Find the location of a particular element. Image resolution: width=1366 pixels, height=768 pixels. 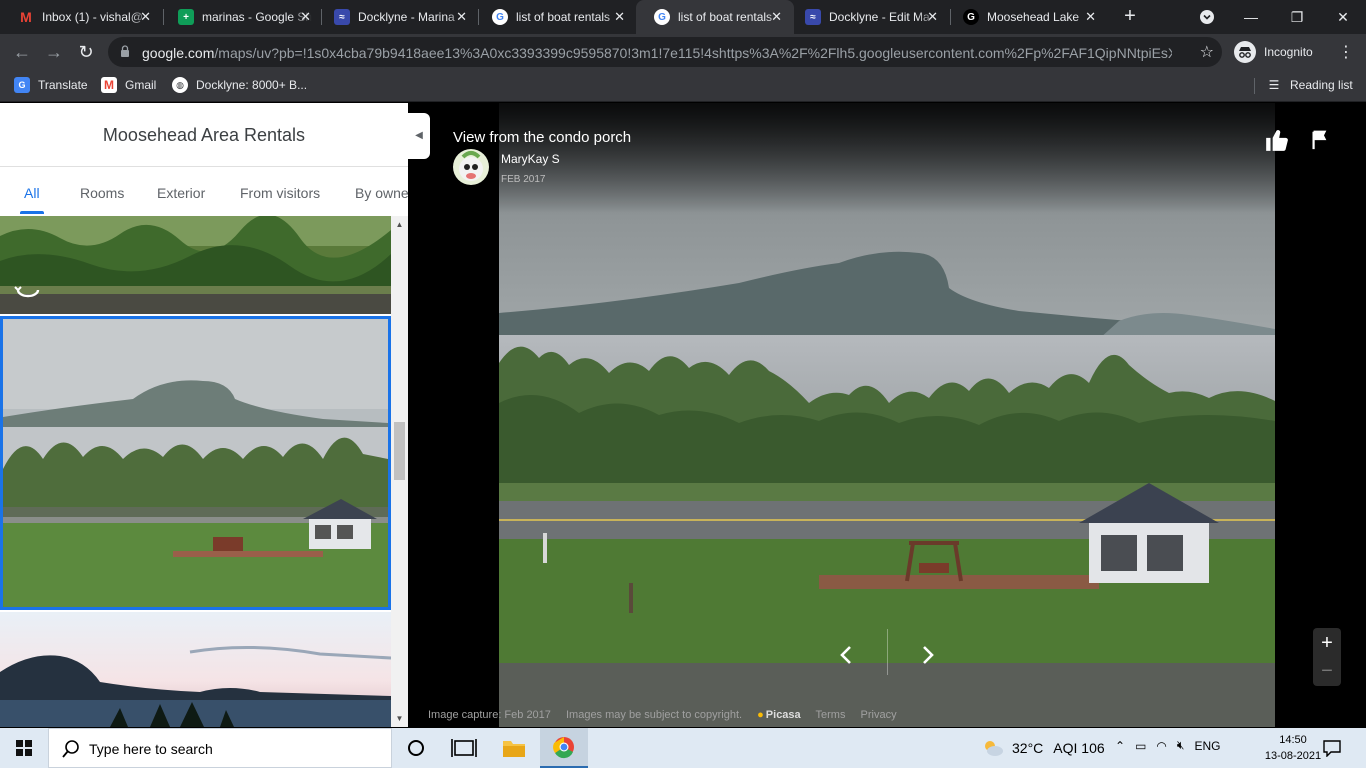

panel-divider is located at coordinates (204, 166).